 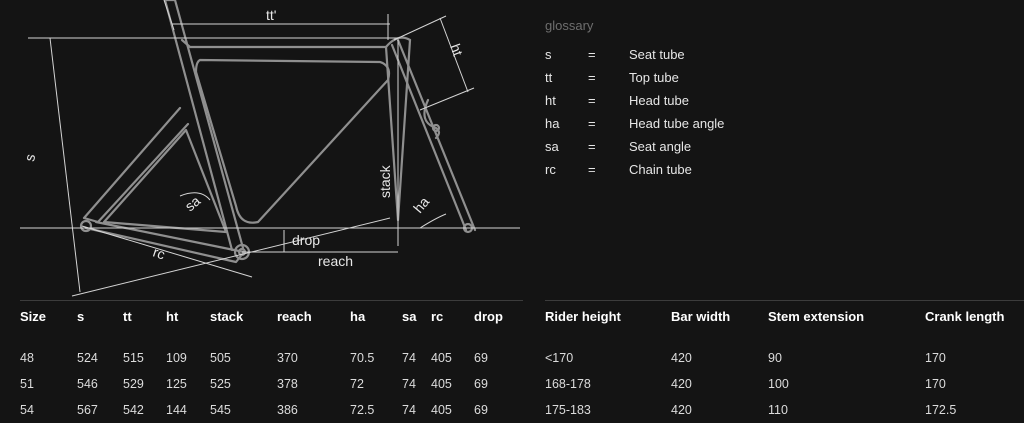 I want to click on table-row: 175-183 420 110 172.5, so click(x=784, y=410).